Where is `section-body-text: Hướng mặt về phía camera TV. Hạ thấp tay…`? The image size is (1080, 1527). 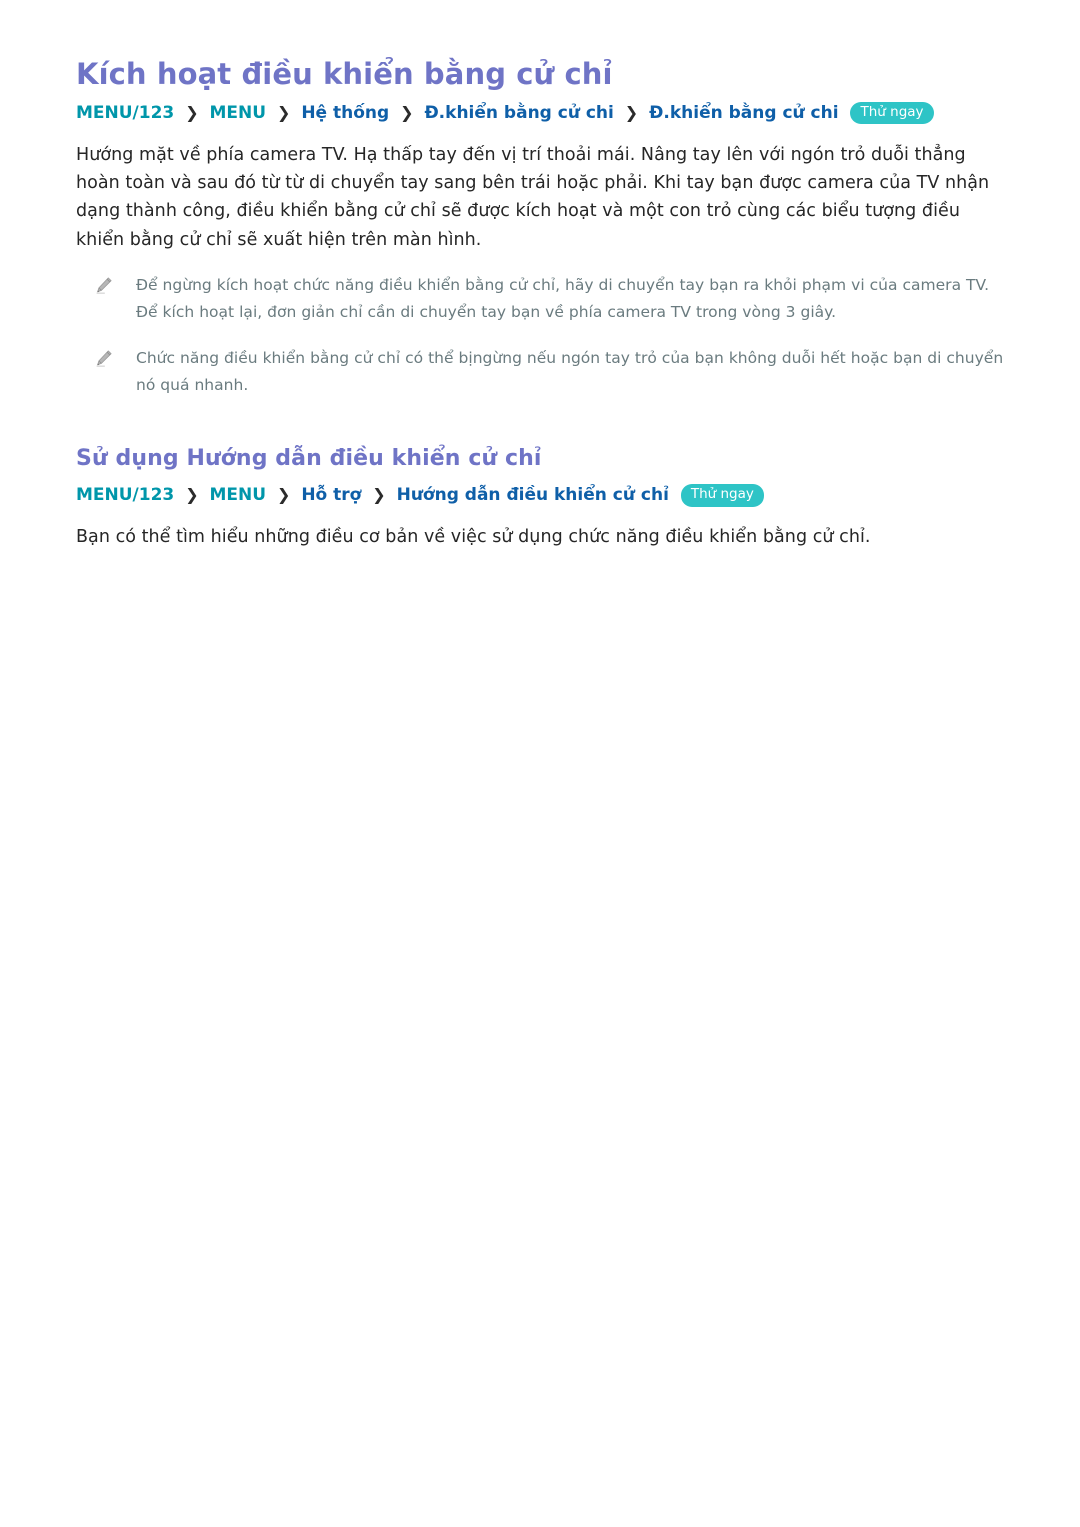
section-body-text: Hướng mặt về phía camera TV. Hạ thấp tay… is located at coordinates (533, 197).